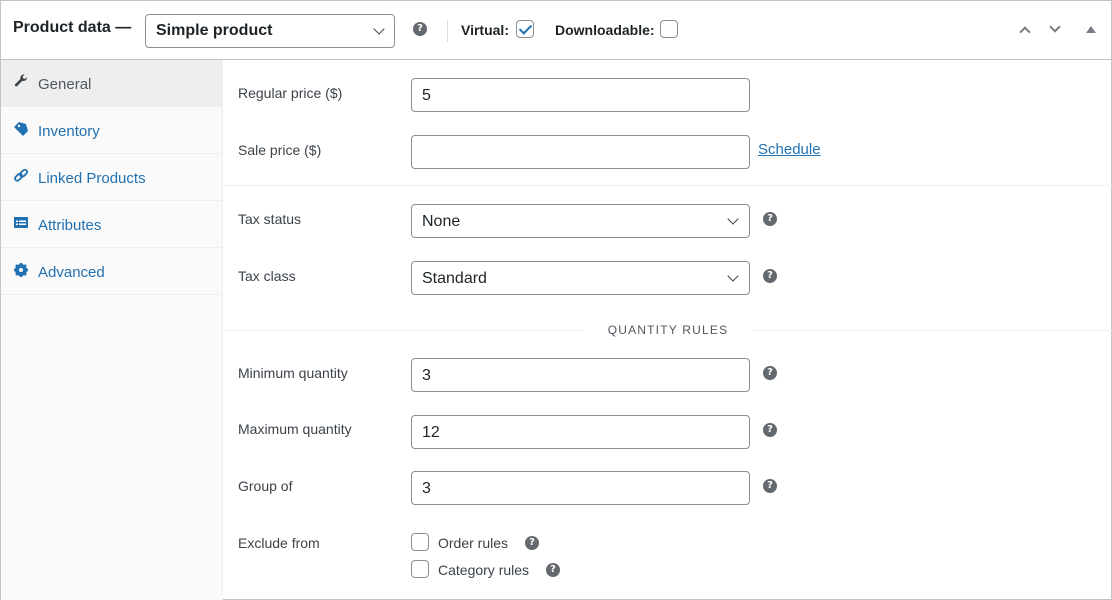 The height and width of the screenshot is (600, 1112). I want to click on maximum-quantity-label: Maximum quantity, so click(295, 429).